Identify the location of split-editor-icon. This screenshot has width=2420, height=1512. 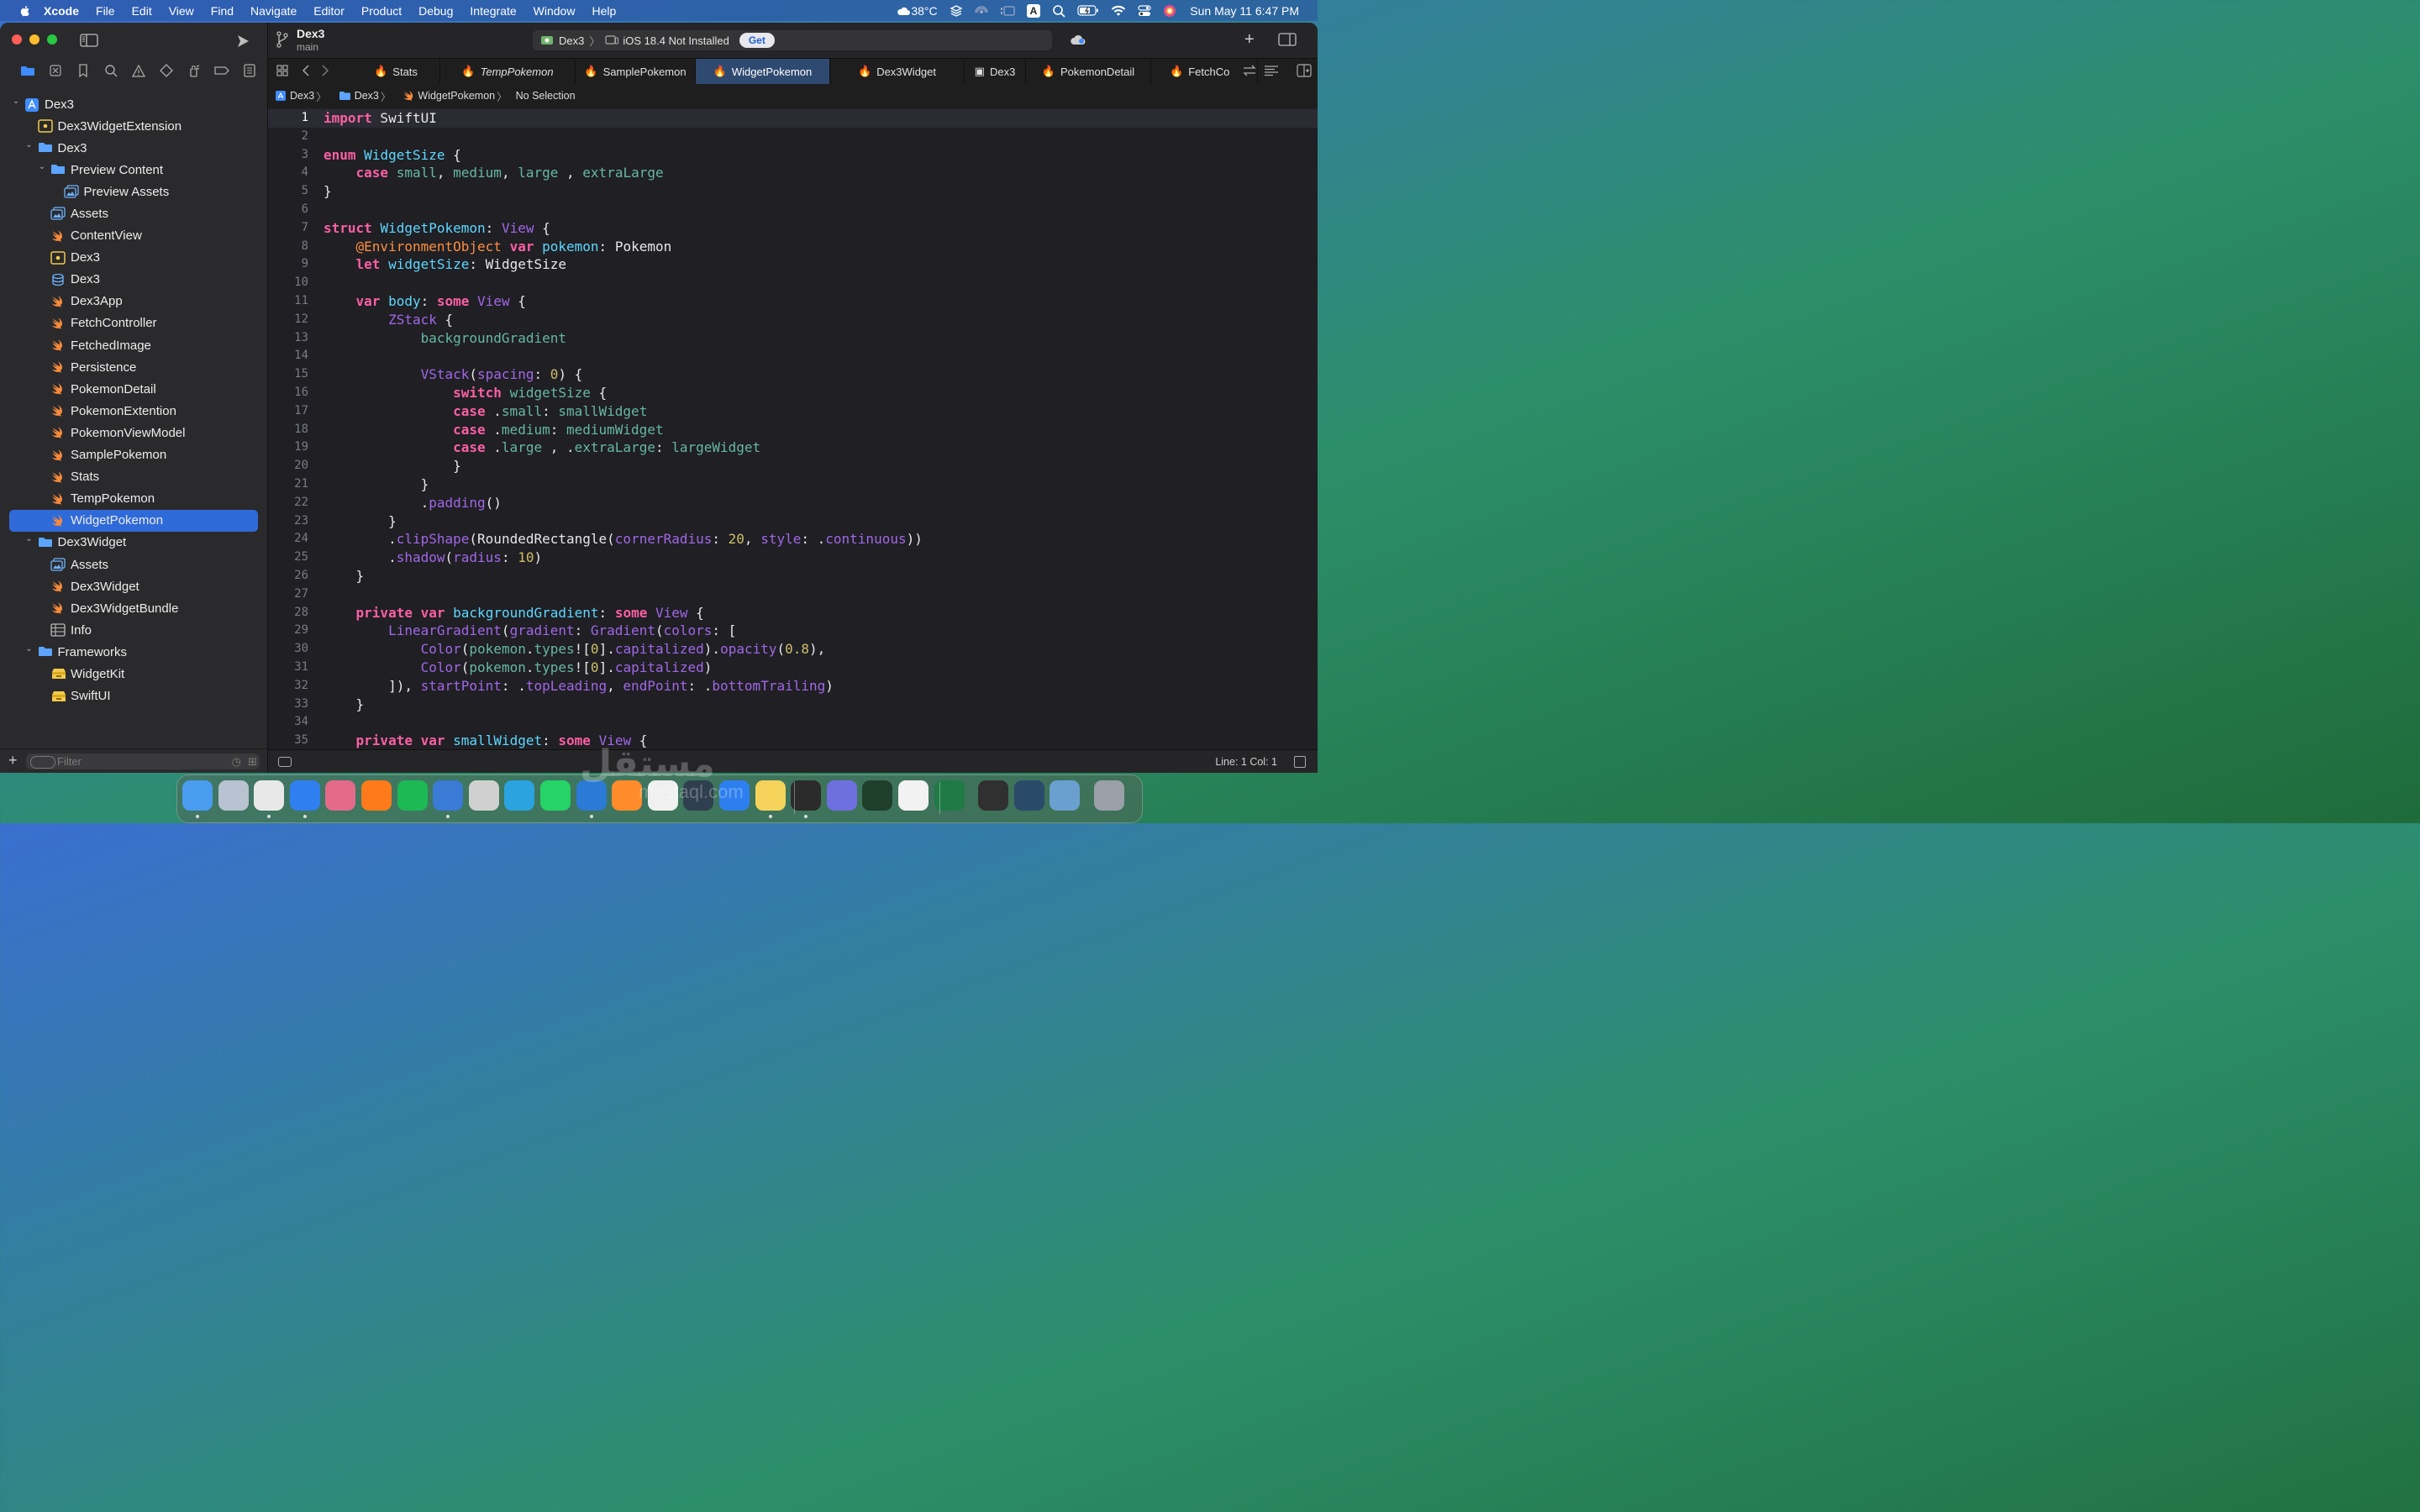
(1304, 70).